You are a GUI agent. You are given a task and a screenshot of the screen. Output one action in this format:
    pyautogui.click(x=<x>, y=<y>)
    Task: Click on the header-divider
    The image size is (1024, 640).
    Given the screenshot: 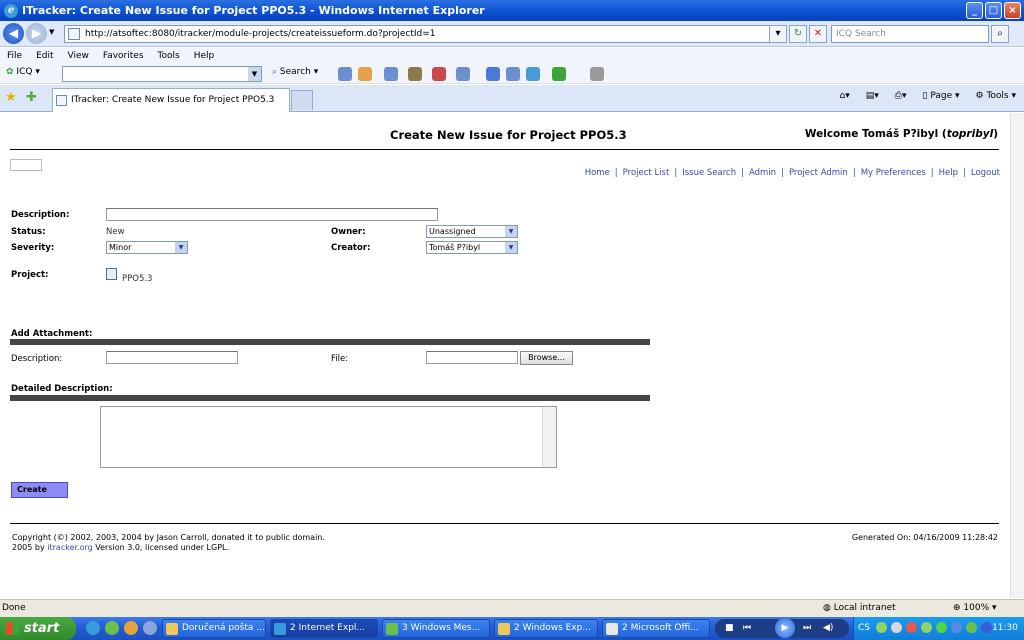 What is the action you would take?
    pyautogui.click(x=504, y=149)
    